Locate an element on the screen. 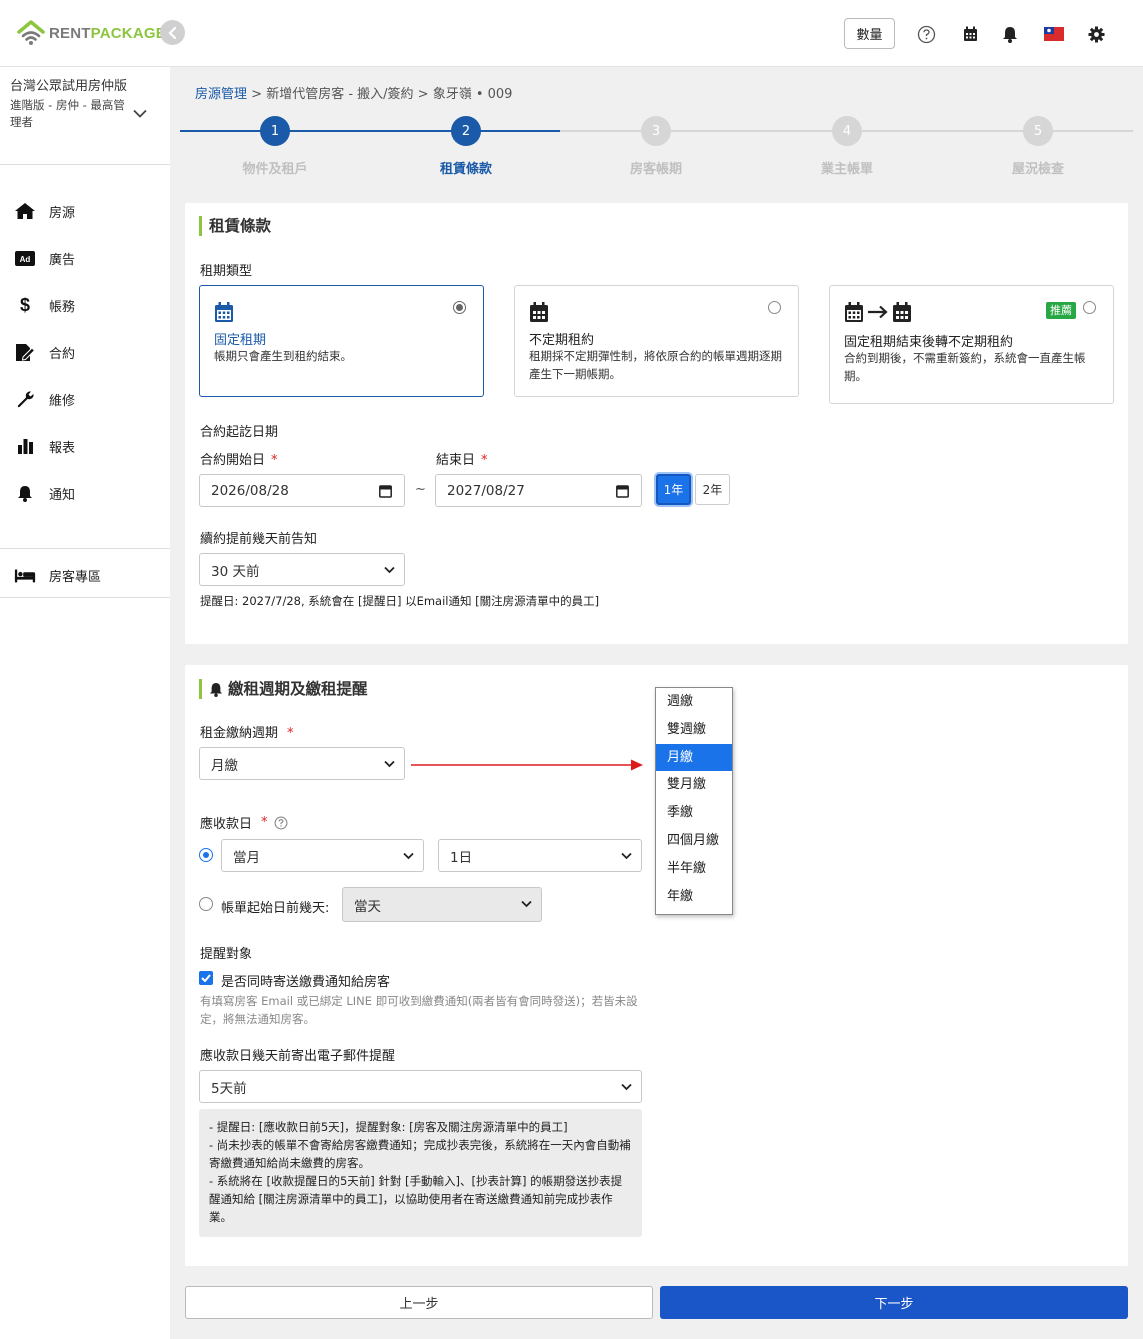 Image resolution: width=1143 pixels, height=1339 pixels. org-switcher: 台灣公眾試用房仲版 進階版 - 房仲 - 最高管理者 is located at coordinates (70, 104).